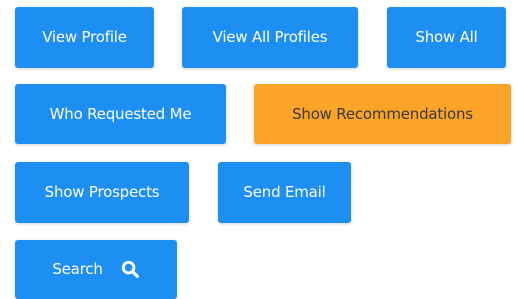 This screenshot has width=516, height=299. I want to click on search-label: Search, so click(77, 269).